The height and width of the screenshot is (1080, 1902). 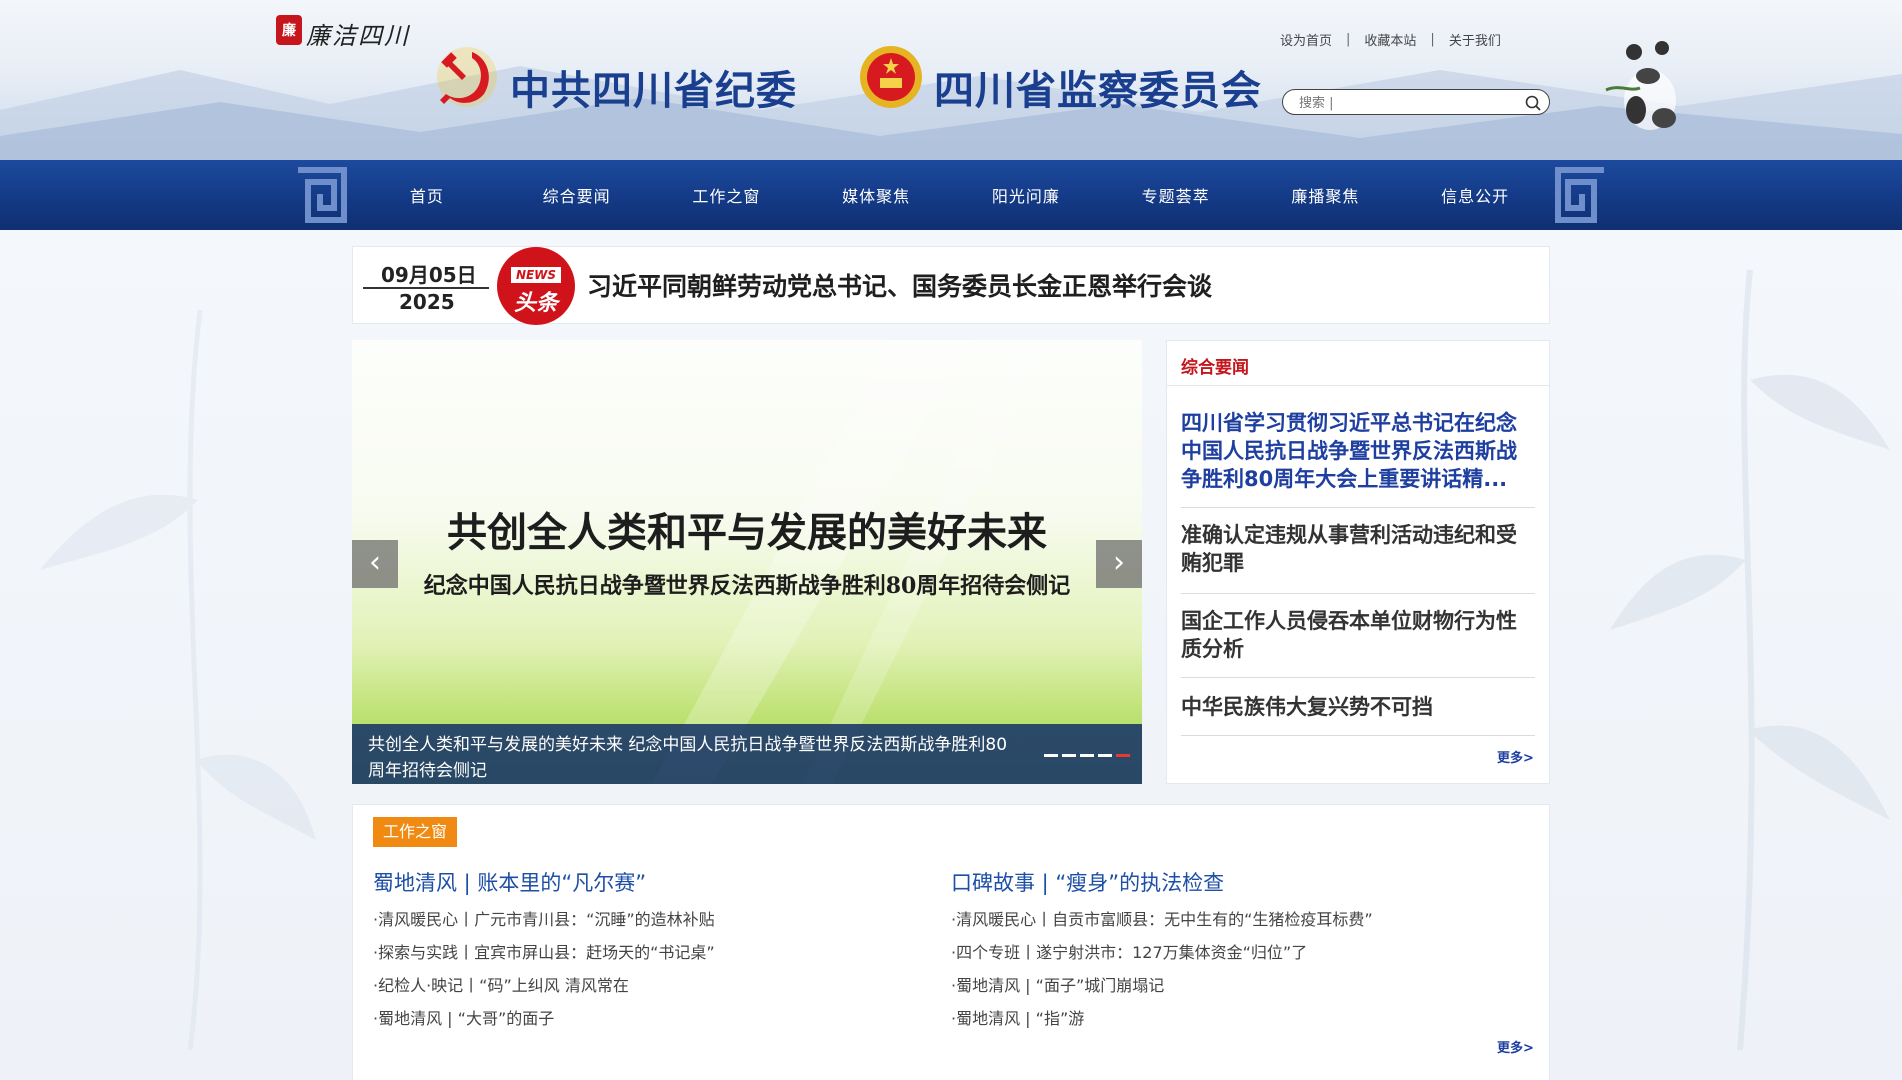 What do you see at coordinates (375, 564) in the screenshot?
I see `carousel-prev-button: ‹` at bounding box center [375, 564].